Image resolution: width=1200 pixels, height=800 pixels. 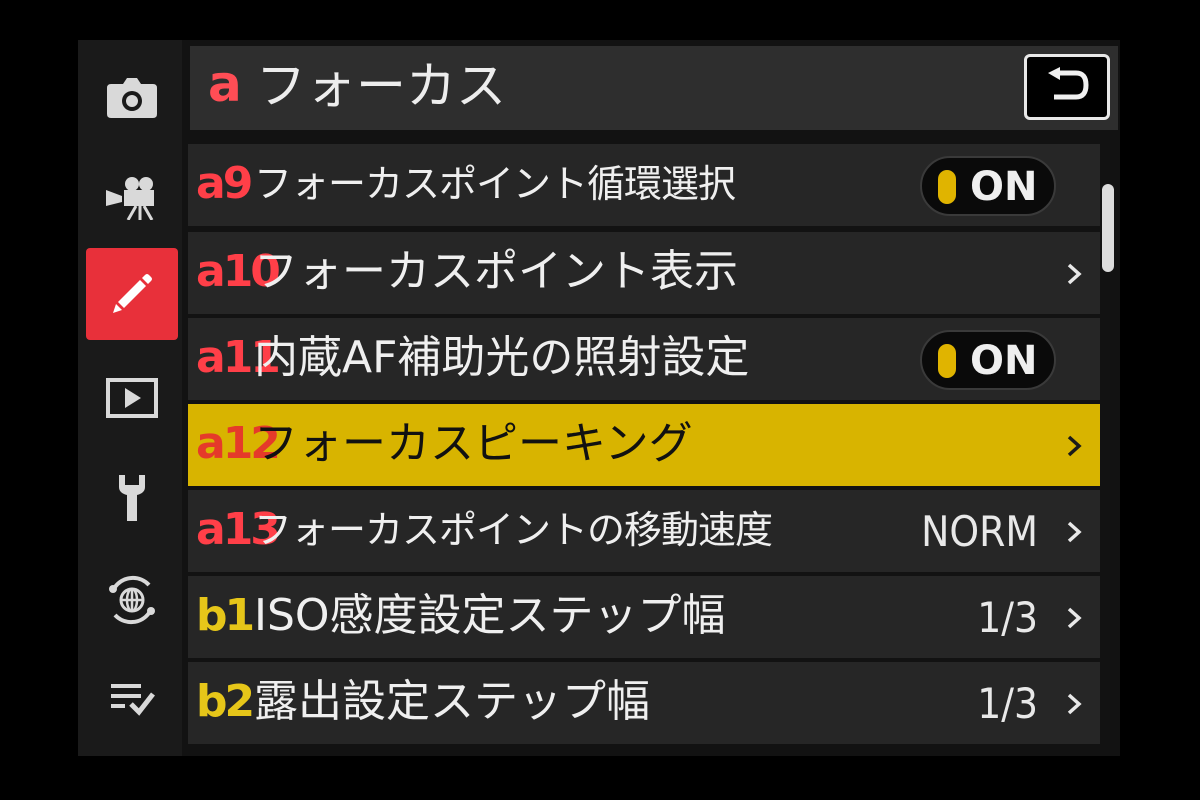 I want to click on menu-header: a フォーカス, so click(x=654, y=88).